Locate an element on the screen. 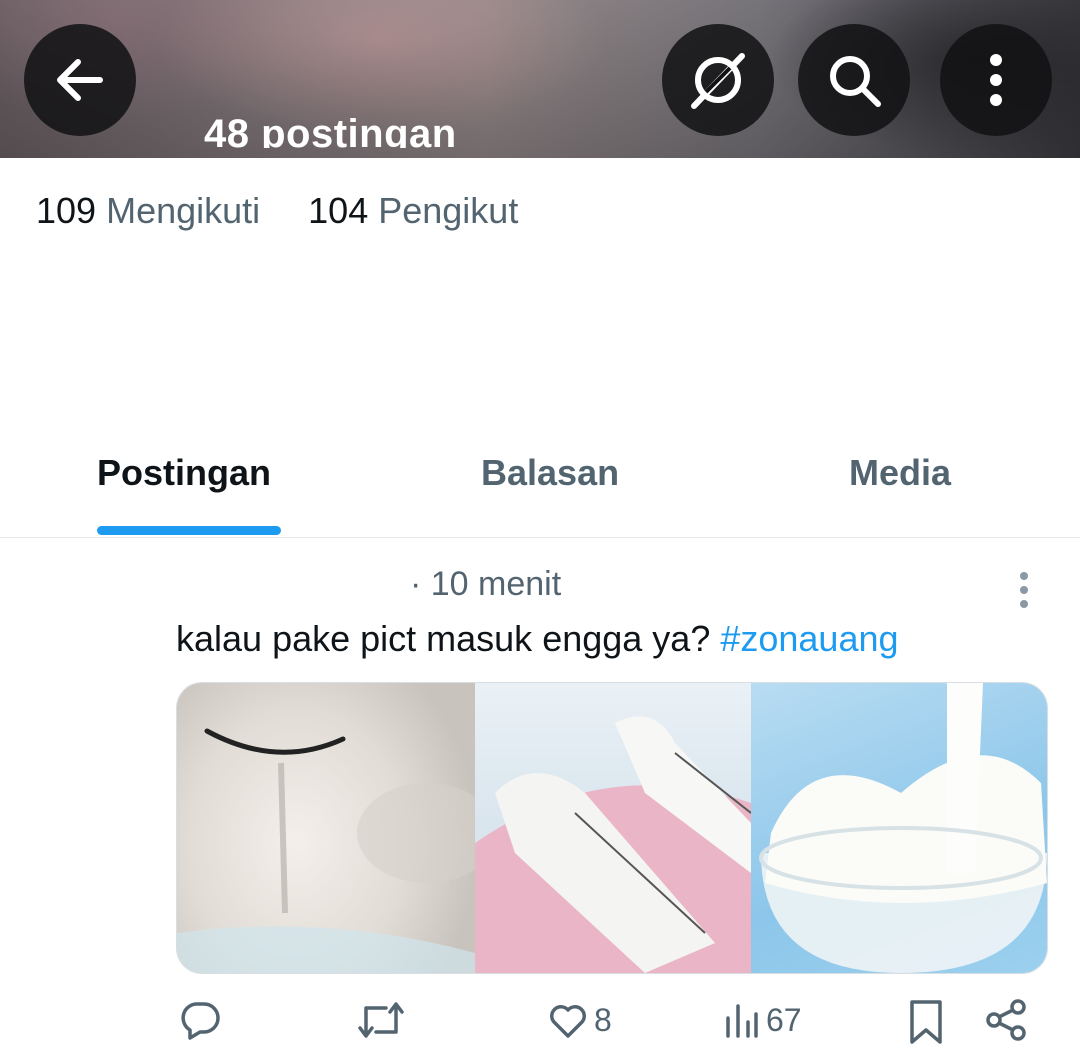  media-image-legs is located at coordinates (613, 828).